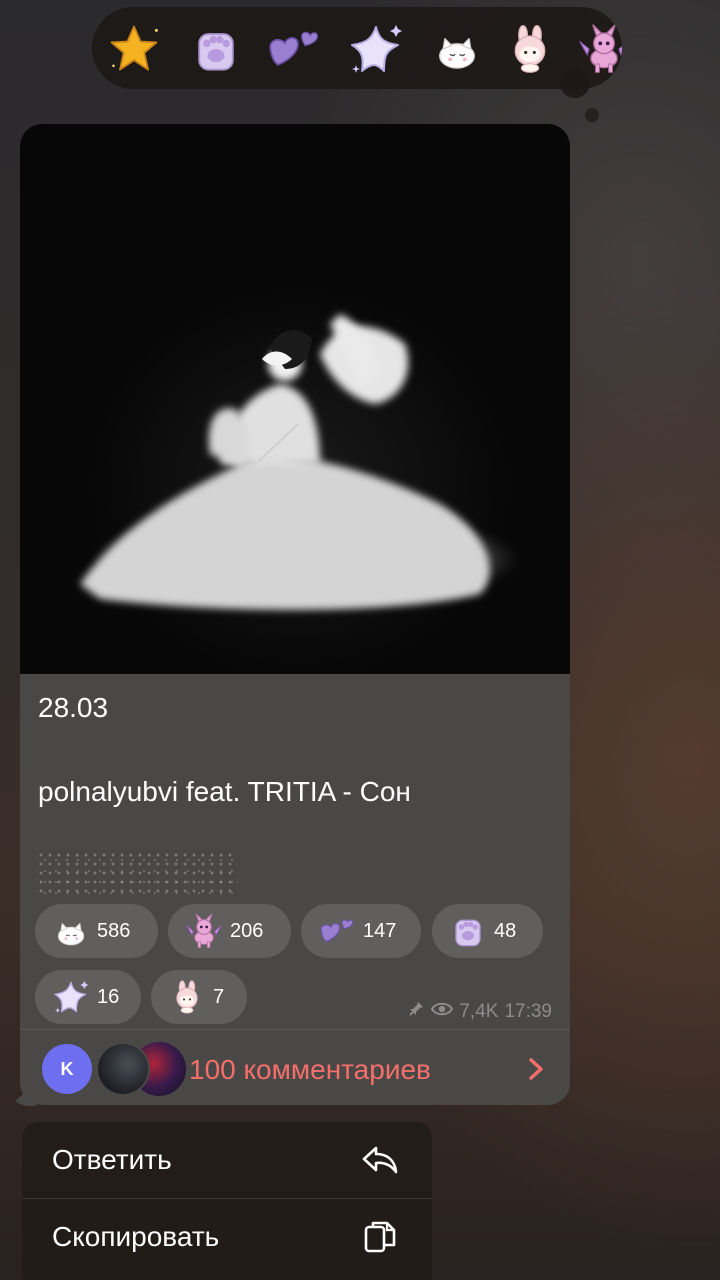 The height and width of the screenshot is (1280, 720). Describe the element at coordinates (123, 1069) in the screenshot. I see `commenter-avatar` at that location.